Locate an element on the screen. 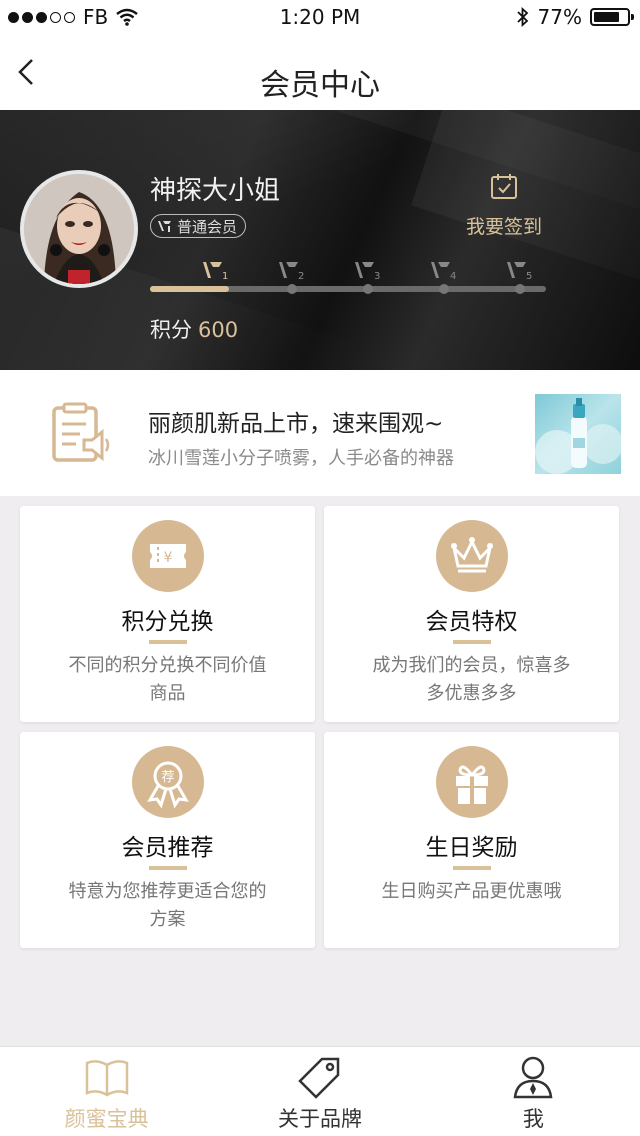  card-title: 生日奖励 is located at coordinates (471, 848).